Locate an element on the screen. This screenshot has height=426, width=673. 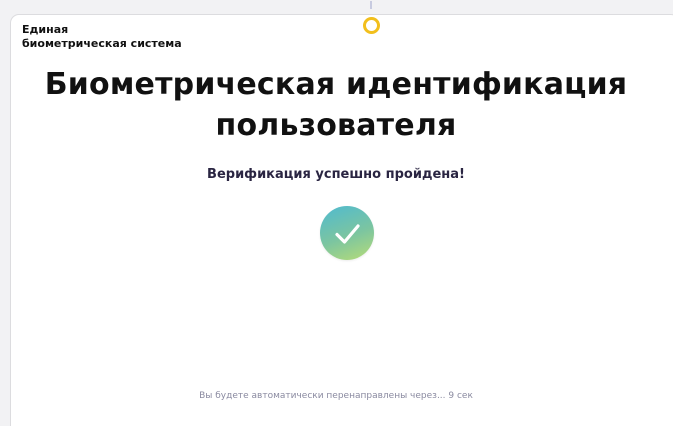
brand-logo-text: Единая биометрическая система is located at coordinates (102, 37).